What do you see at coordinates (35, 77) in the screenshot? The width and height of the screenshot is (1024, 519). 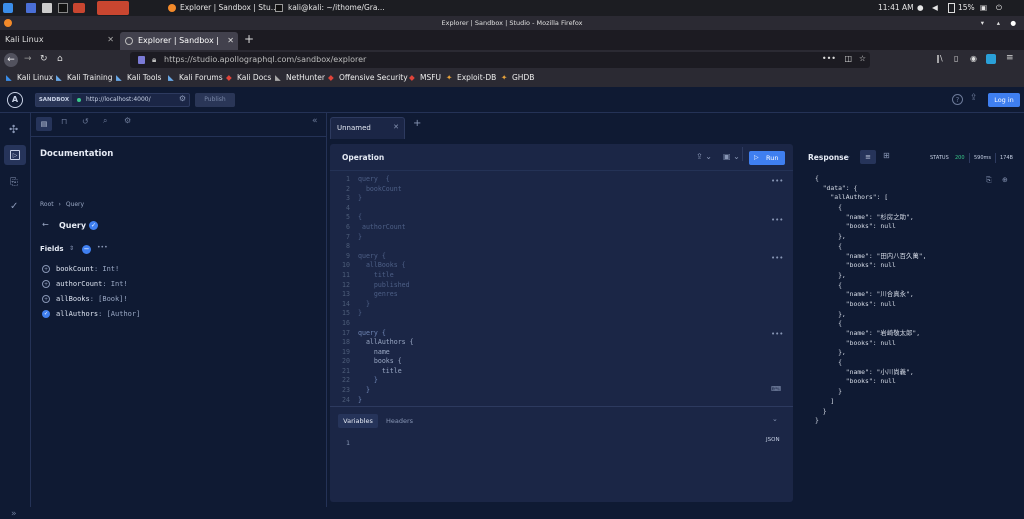 I see `bookmark-kali-linux: Kali Linux` at bounding box center [35, 77].